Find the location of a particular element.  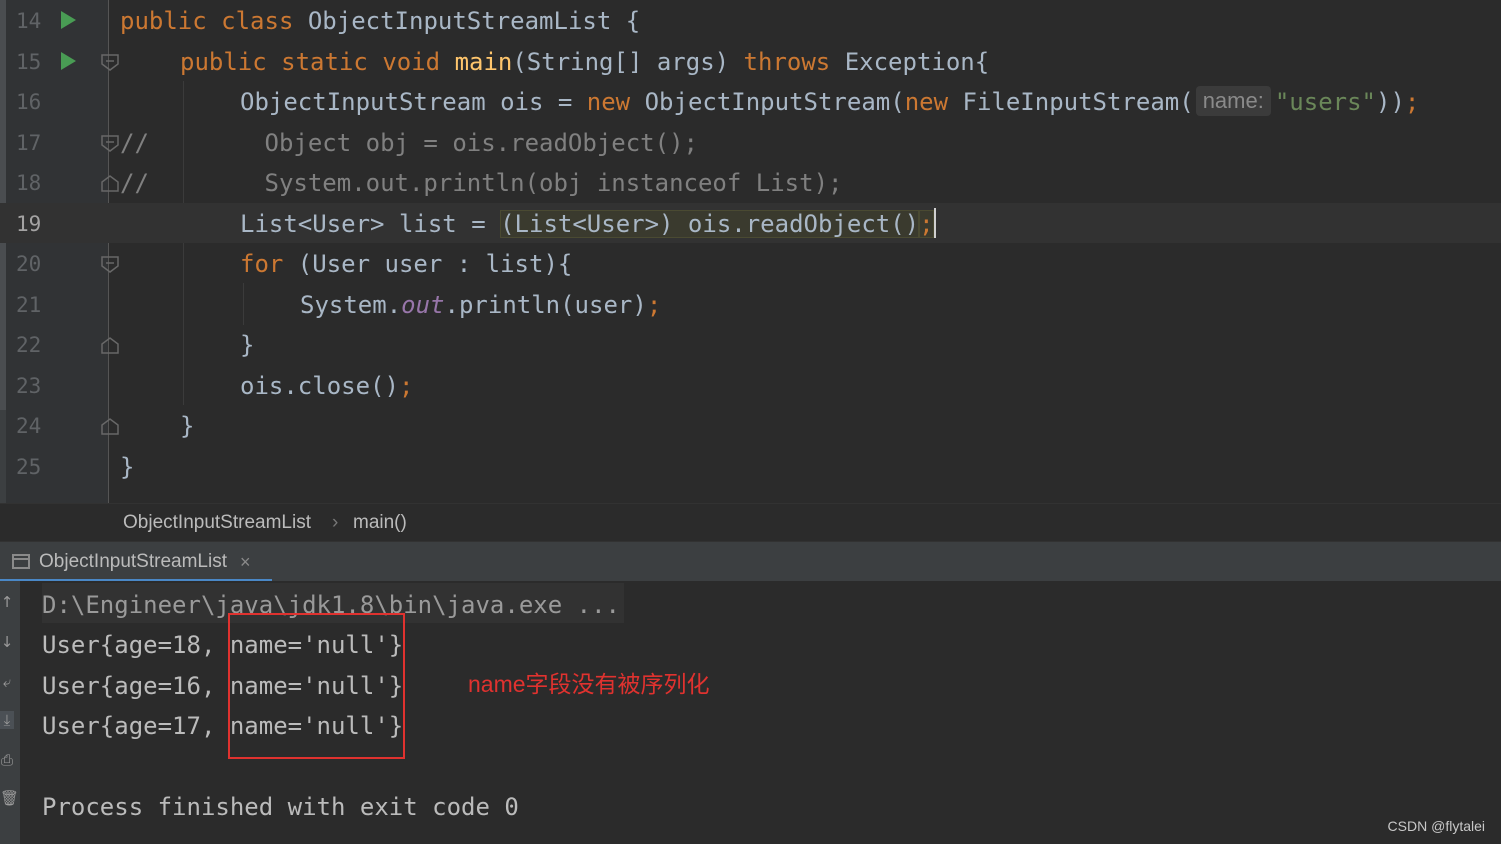

breadcrumb-item-class: ObjectInputStreamList is located at coordinates (217, 523).